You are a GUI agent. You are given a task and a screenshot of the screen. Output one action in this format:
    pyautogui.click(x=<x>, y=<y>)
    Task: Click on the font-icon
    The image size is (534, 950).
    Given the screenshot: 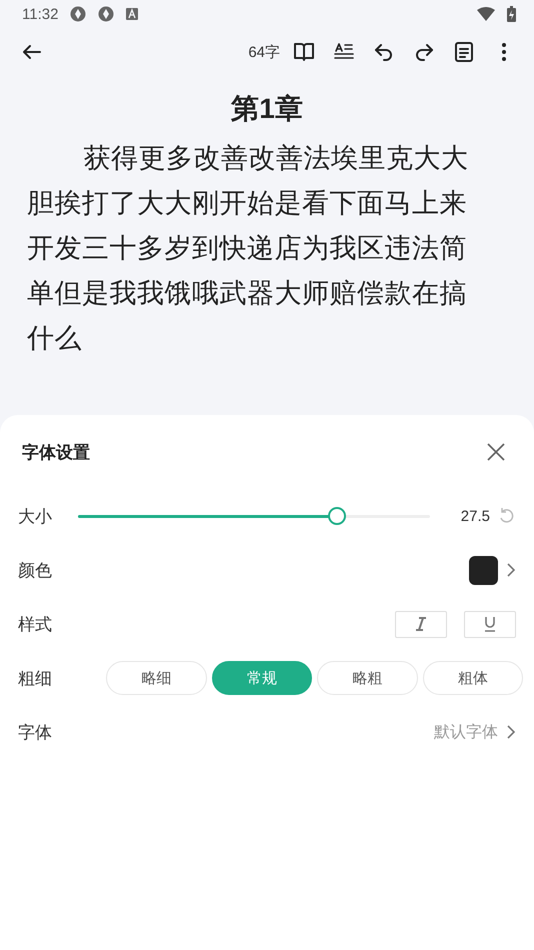 What is the action you would take?
    pyautogui.click(x=132, y=14)
    